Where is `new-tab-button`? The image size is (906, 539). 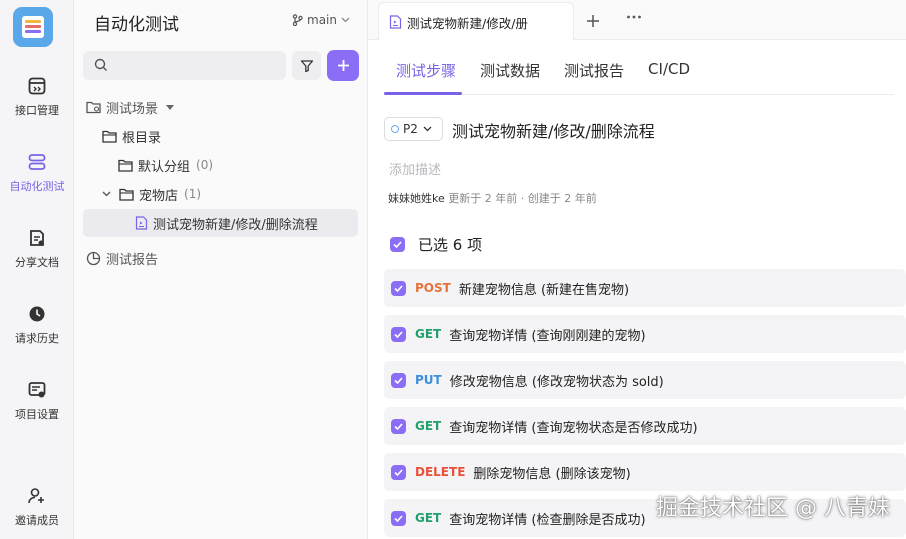
new-tab-button is located at coordinates (593, 21).